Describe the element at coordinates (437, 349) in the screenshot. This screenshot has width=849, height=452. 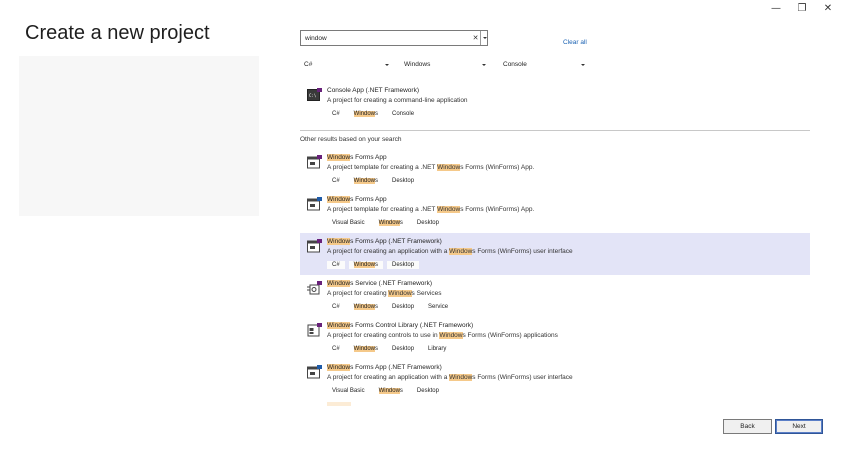
I see `text-segment: Library` at that location.